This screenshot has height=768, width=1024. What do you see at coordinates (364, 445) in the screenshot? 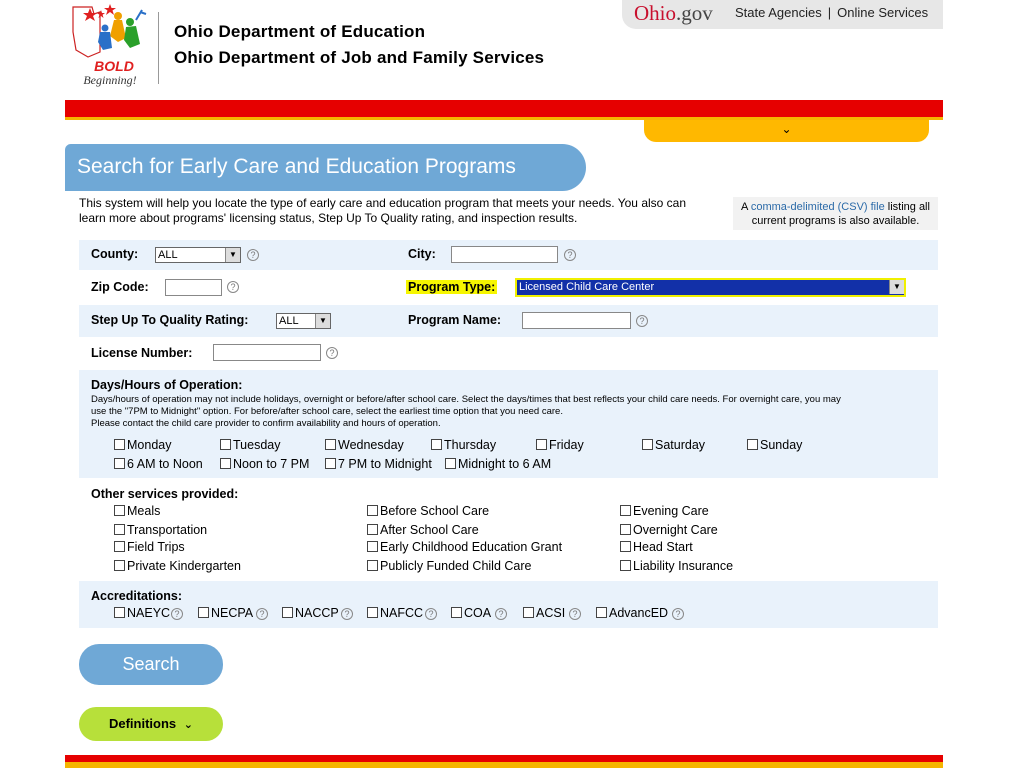
I see `checkbox-wednesday: Wednesday` at bounding box center [364, 445].